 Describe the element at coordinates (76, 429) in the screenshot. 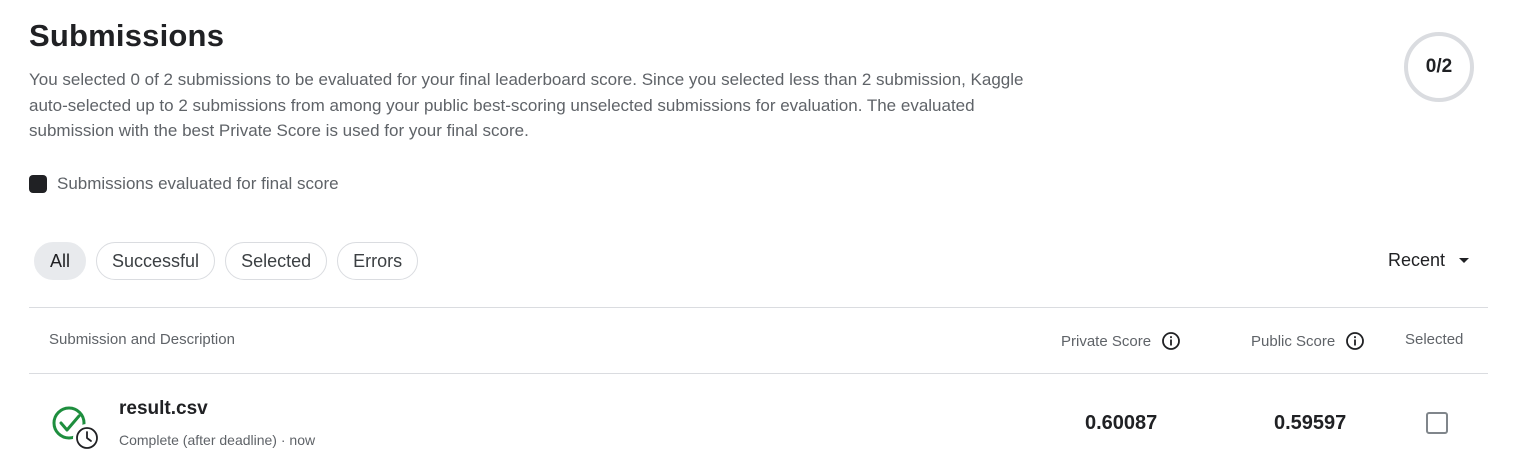

I see `check-clock-icon` at that location.